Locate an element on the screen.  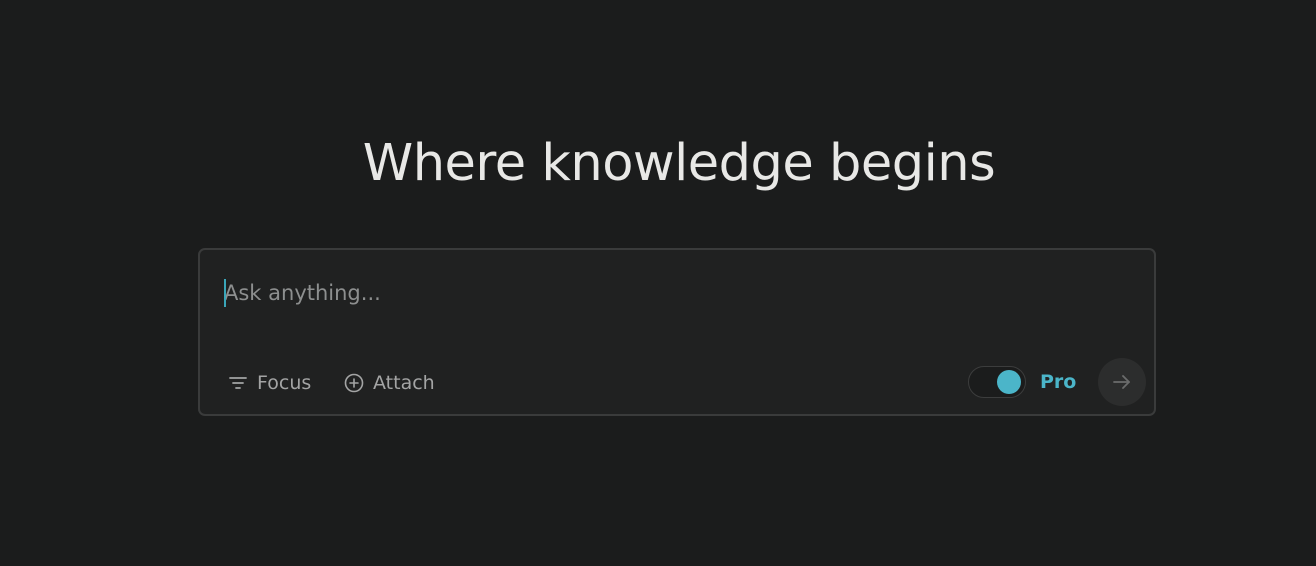
text-caret is located at coordinates (225, 293).